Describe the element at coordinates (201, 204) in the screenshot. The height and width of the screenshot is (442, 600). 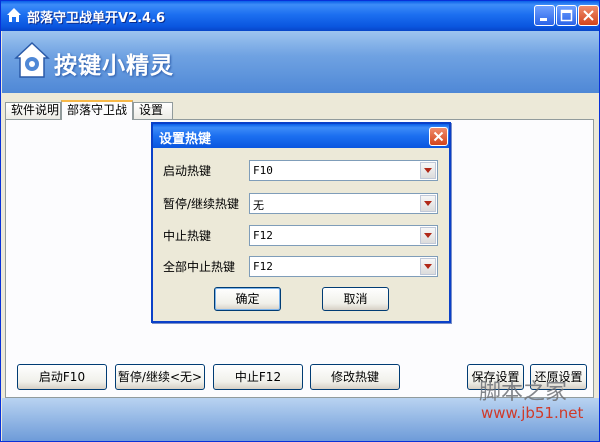
I see `pause-hotkey-label: 暂停/继续热键` at that location.